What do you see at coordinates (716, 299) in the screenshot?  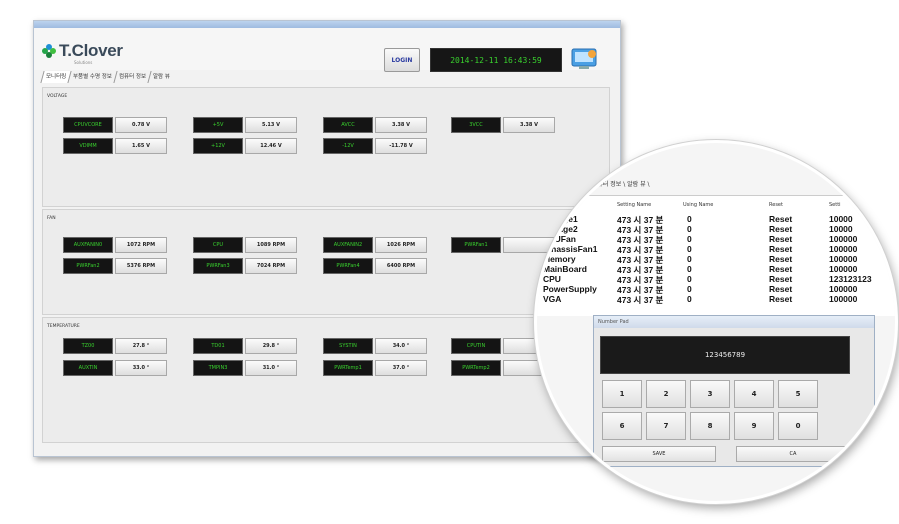 I see `table-row: VGA 473 시 37 분 0 Reset 100000` at bounding box center [716, 299].